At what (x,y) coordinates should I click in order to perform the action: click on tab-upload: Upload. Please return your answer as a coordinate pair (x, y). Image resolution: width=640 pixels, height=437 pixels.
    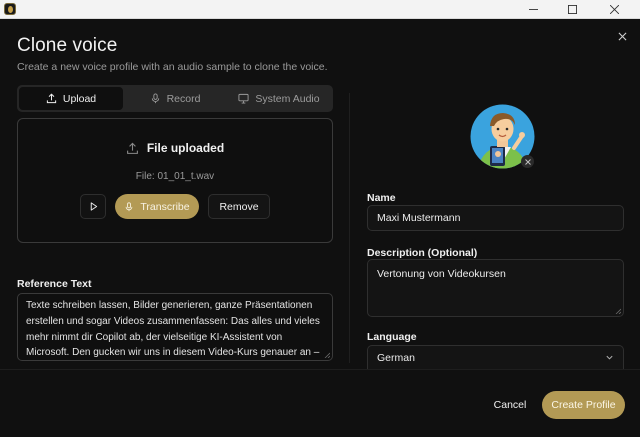
    Looking at the image, I should click on (71, 98).